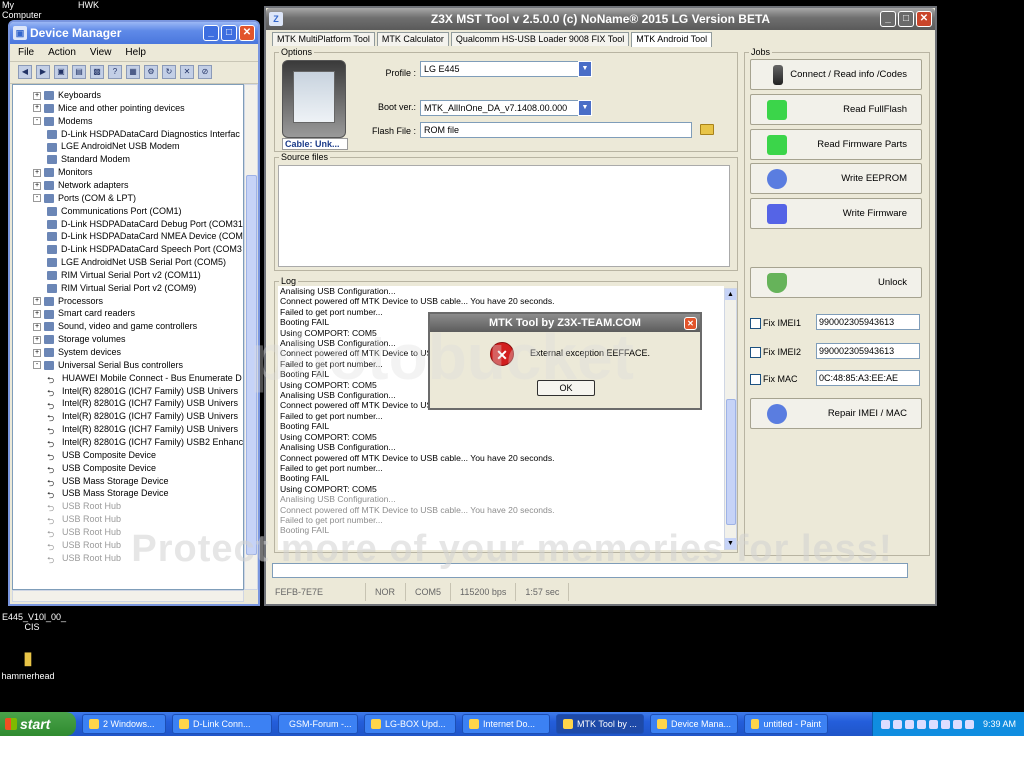  Describe the element at coordinates (108, 365) in the screenshot. I see `tree-item: - Universal Serial Bus controllers` at that location.